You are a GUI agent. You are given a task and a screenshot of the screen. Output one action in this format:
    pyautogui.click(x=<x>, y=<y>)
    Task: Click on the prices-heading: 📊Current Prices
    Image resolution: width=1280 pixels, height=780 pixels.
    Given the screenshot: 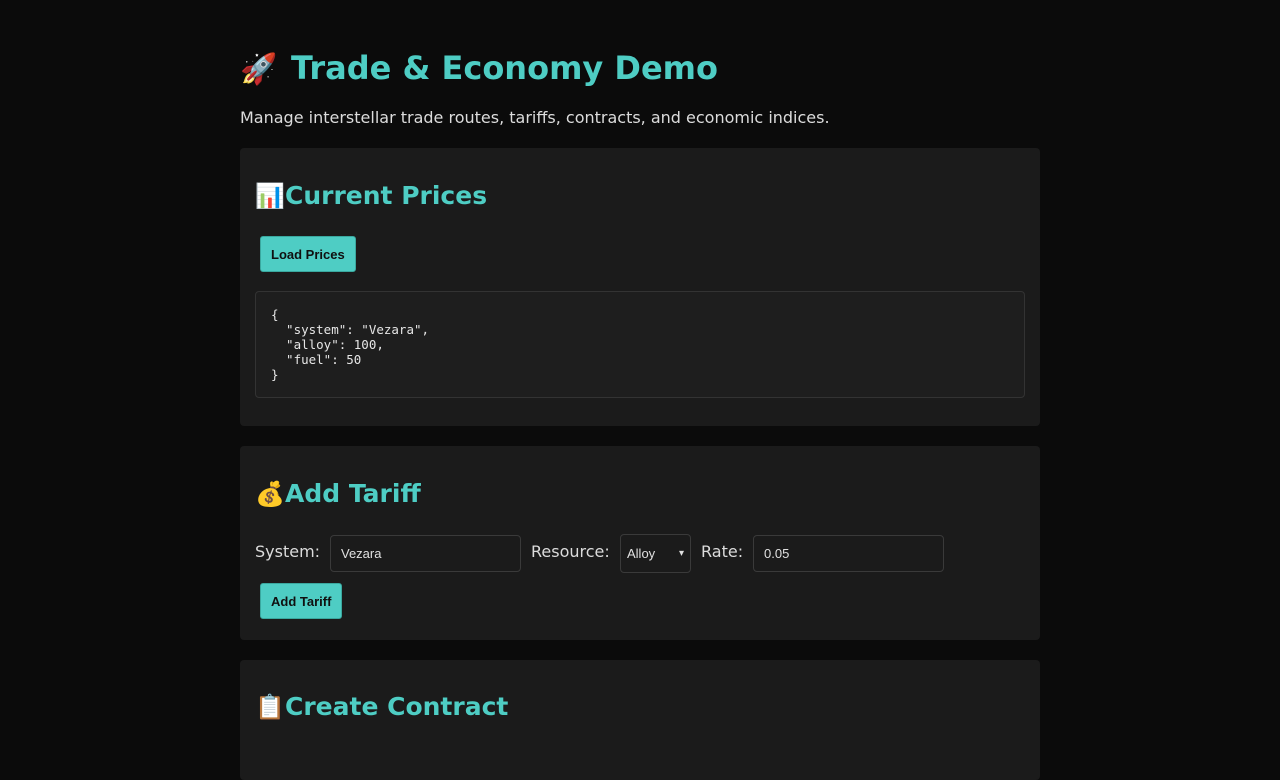 What is the action you would take?
    pyautogui.click(x=371, y=196)
    